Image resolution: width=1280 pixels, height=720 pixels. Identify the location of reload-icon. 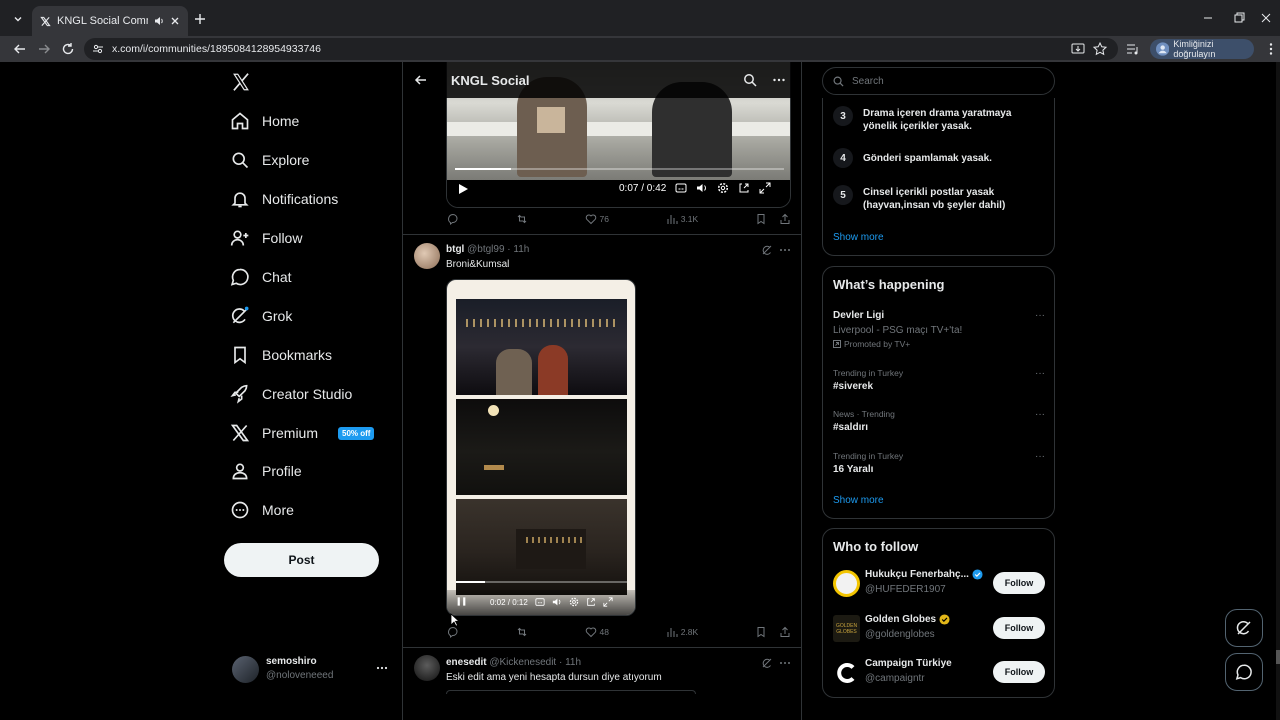
(68, 49).